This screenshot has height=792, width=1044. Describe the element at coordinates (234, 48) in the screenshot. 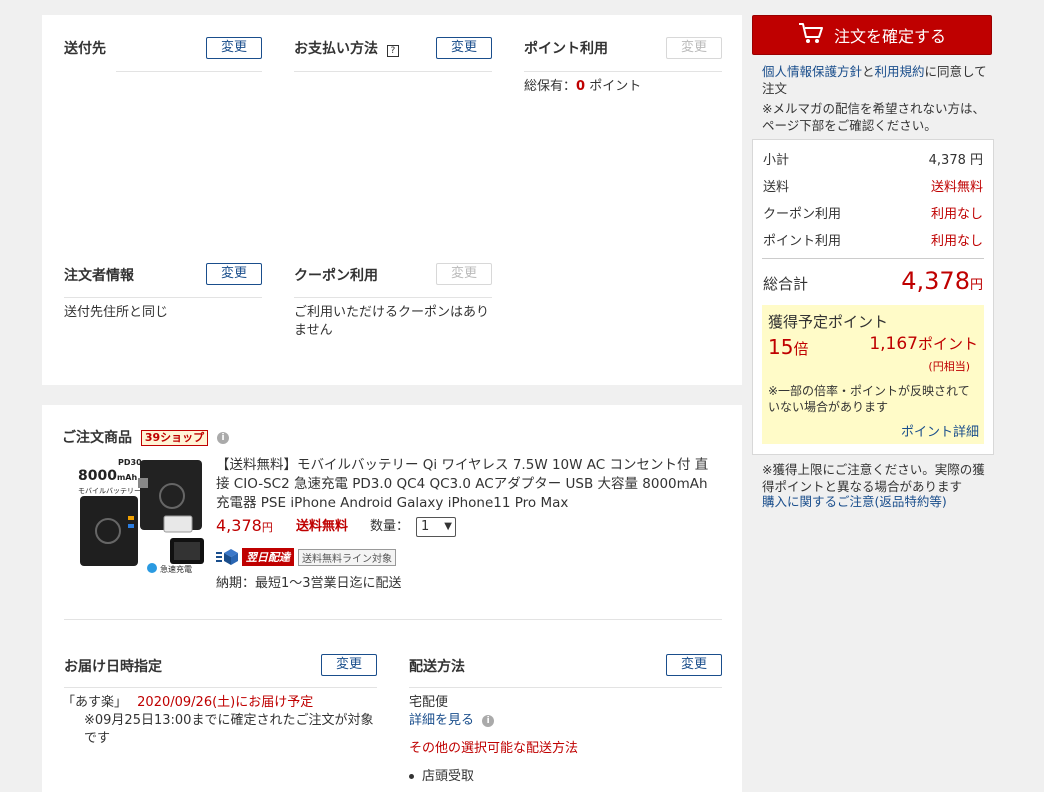

I see `shipping-change-button: 変更` at that location.